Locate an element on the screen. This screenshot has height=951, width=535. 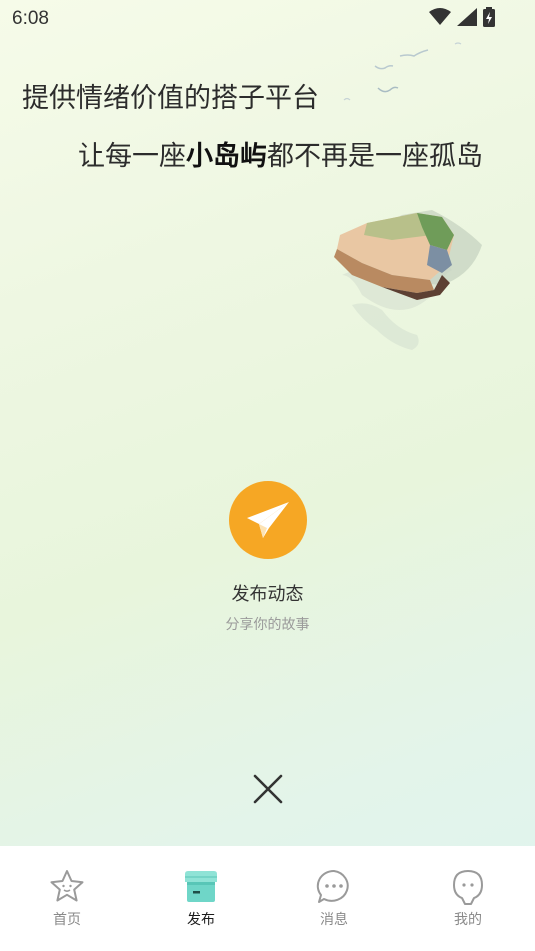
paper-plane-icon is located at coordinates (268, 520).